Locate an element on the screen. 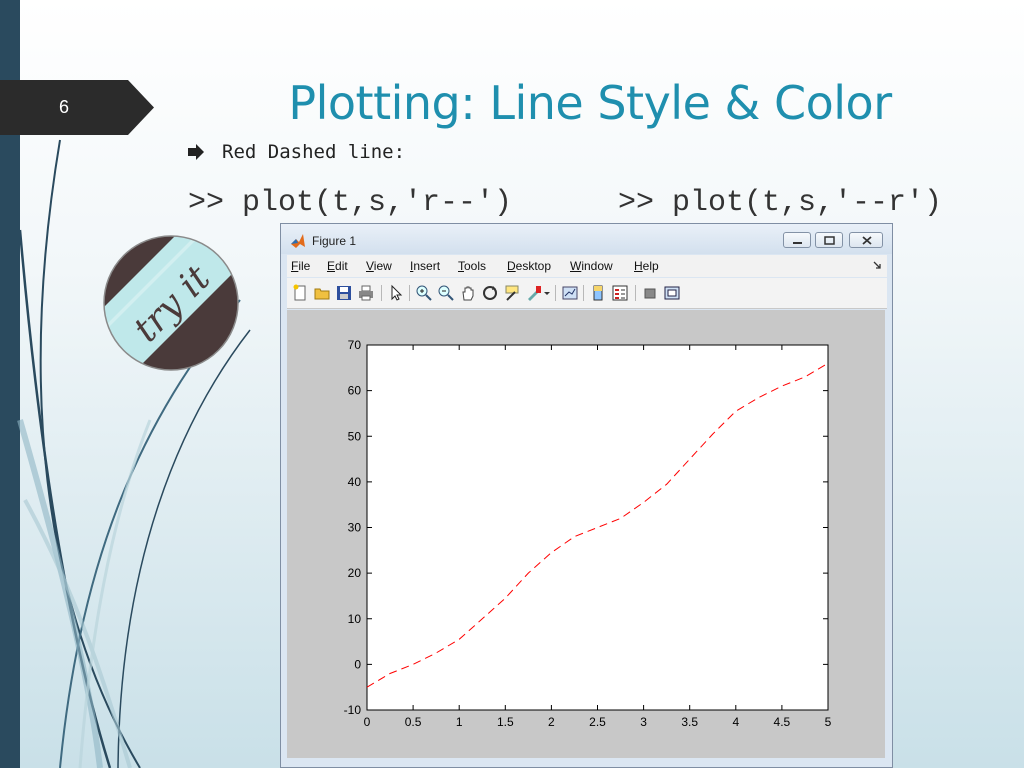 The width and height of the screenshot is (1024, 768). legend-icon is located at coordinates (620, 293).